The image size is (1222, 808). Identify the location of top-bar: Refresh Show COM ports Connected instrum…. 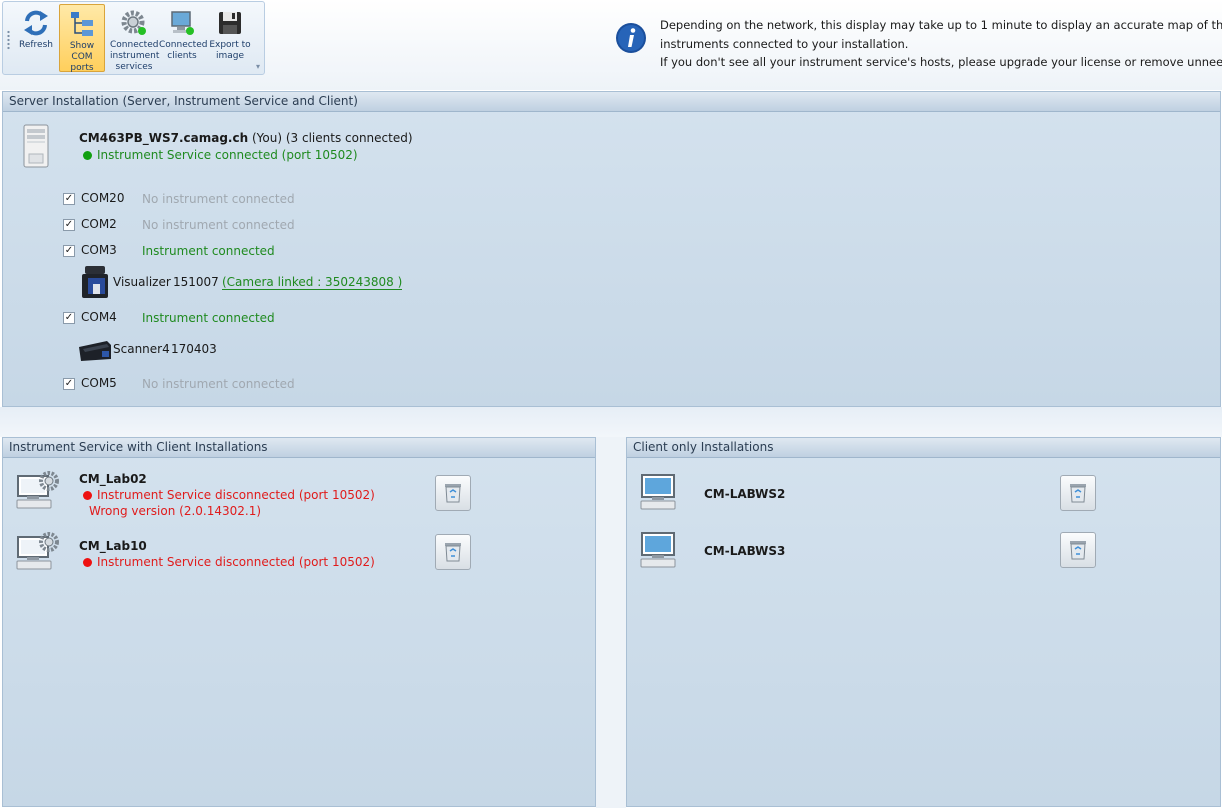
(611, 45).